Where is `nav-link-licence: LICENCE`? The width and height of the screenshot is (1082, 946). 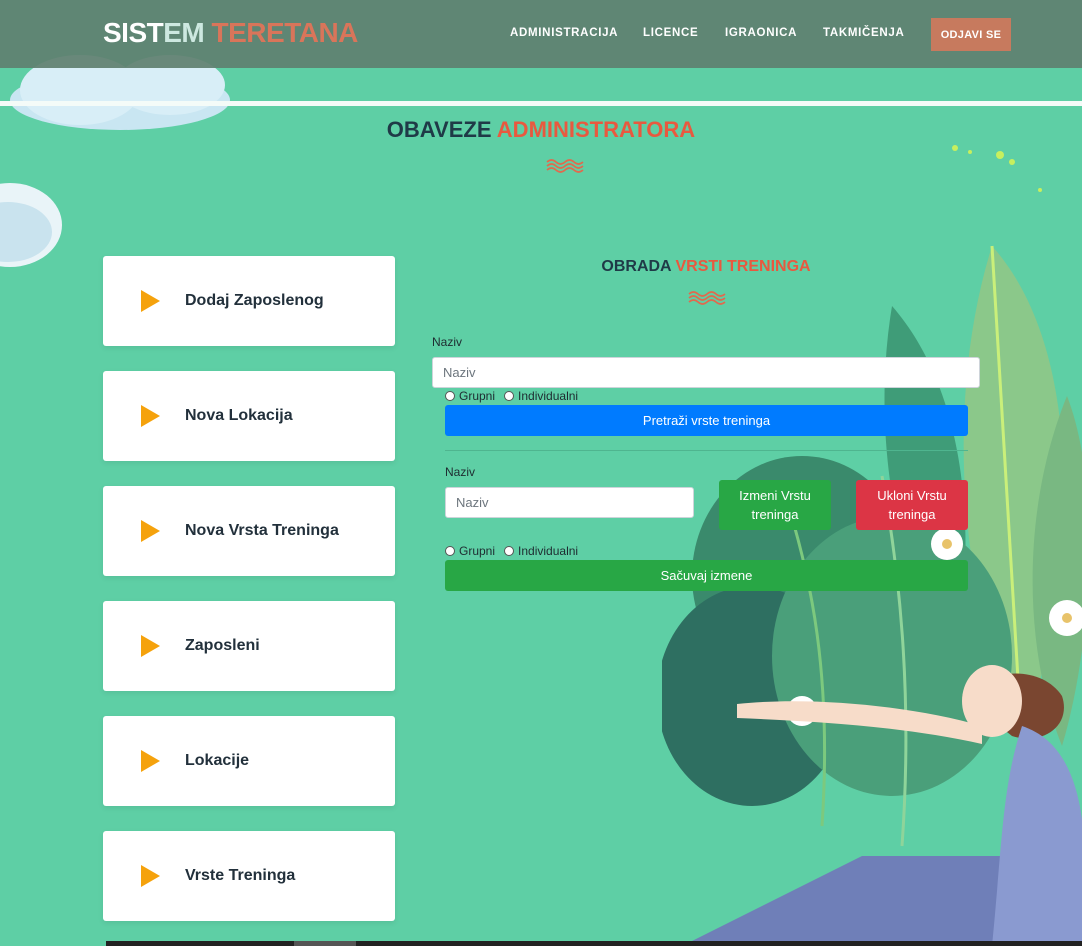 nav-link-licence: LICENCE is located at coordinates (670, 33).